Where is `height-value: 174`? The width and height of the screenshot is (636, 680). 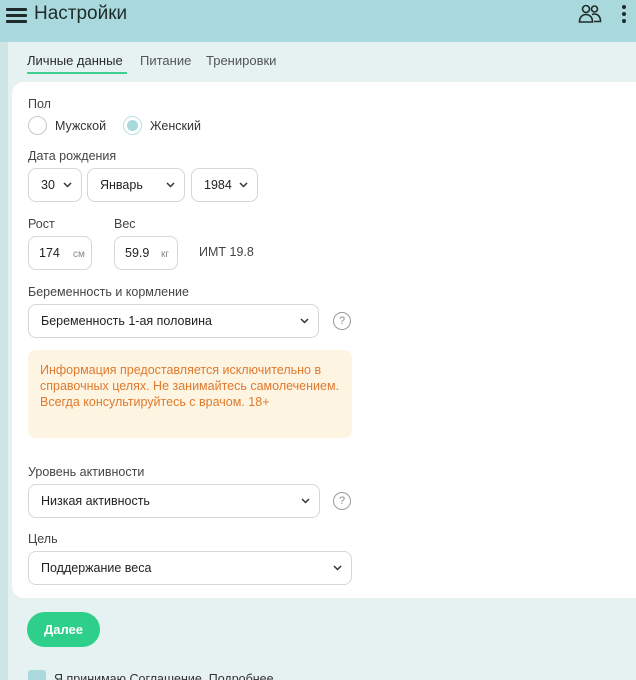
height-value: 174 is located at coordinates (49, 253).